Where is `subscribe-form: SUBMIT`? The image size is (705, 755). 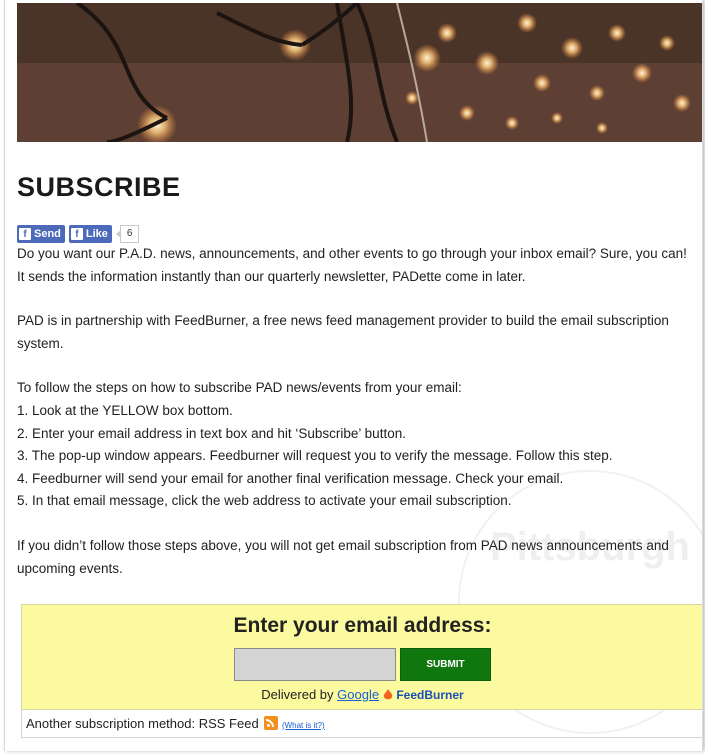
subscribe-form: SUBMIT is located at coordinates (362, 664).